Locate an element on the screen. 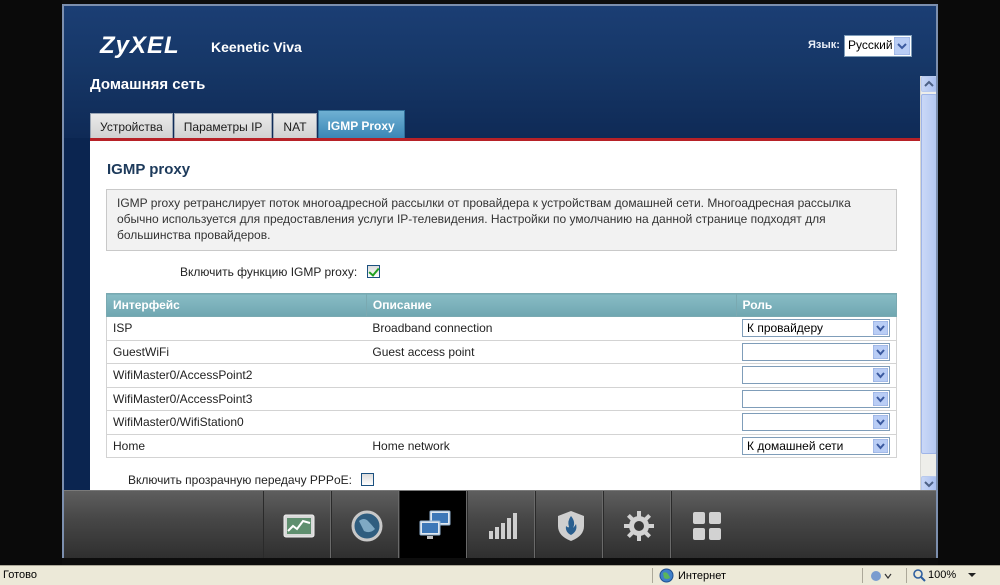  role-value: К домашней сети is located at coordinates (795, 445).